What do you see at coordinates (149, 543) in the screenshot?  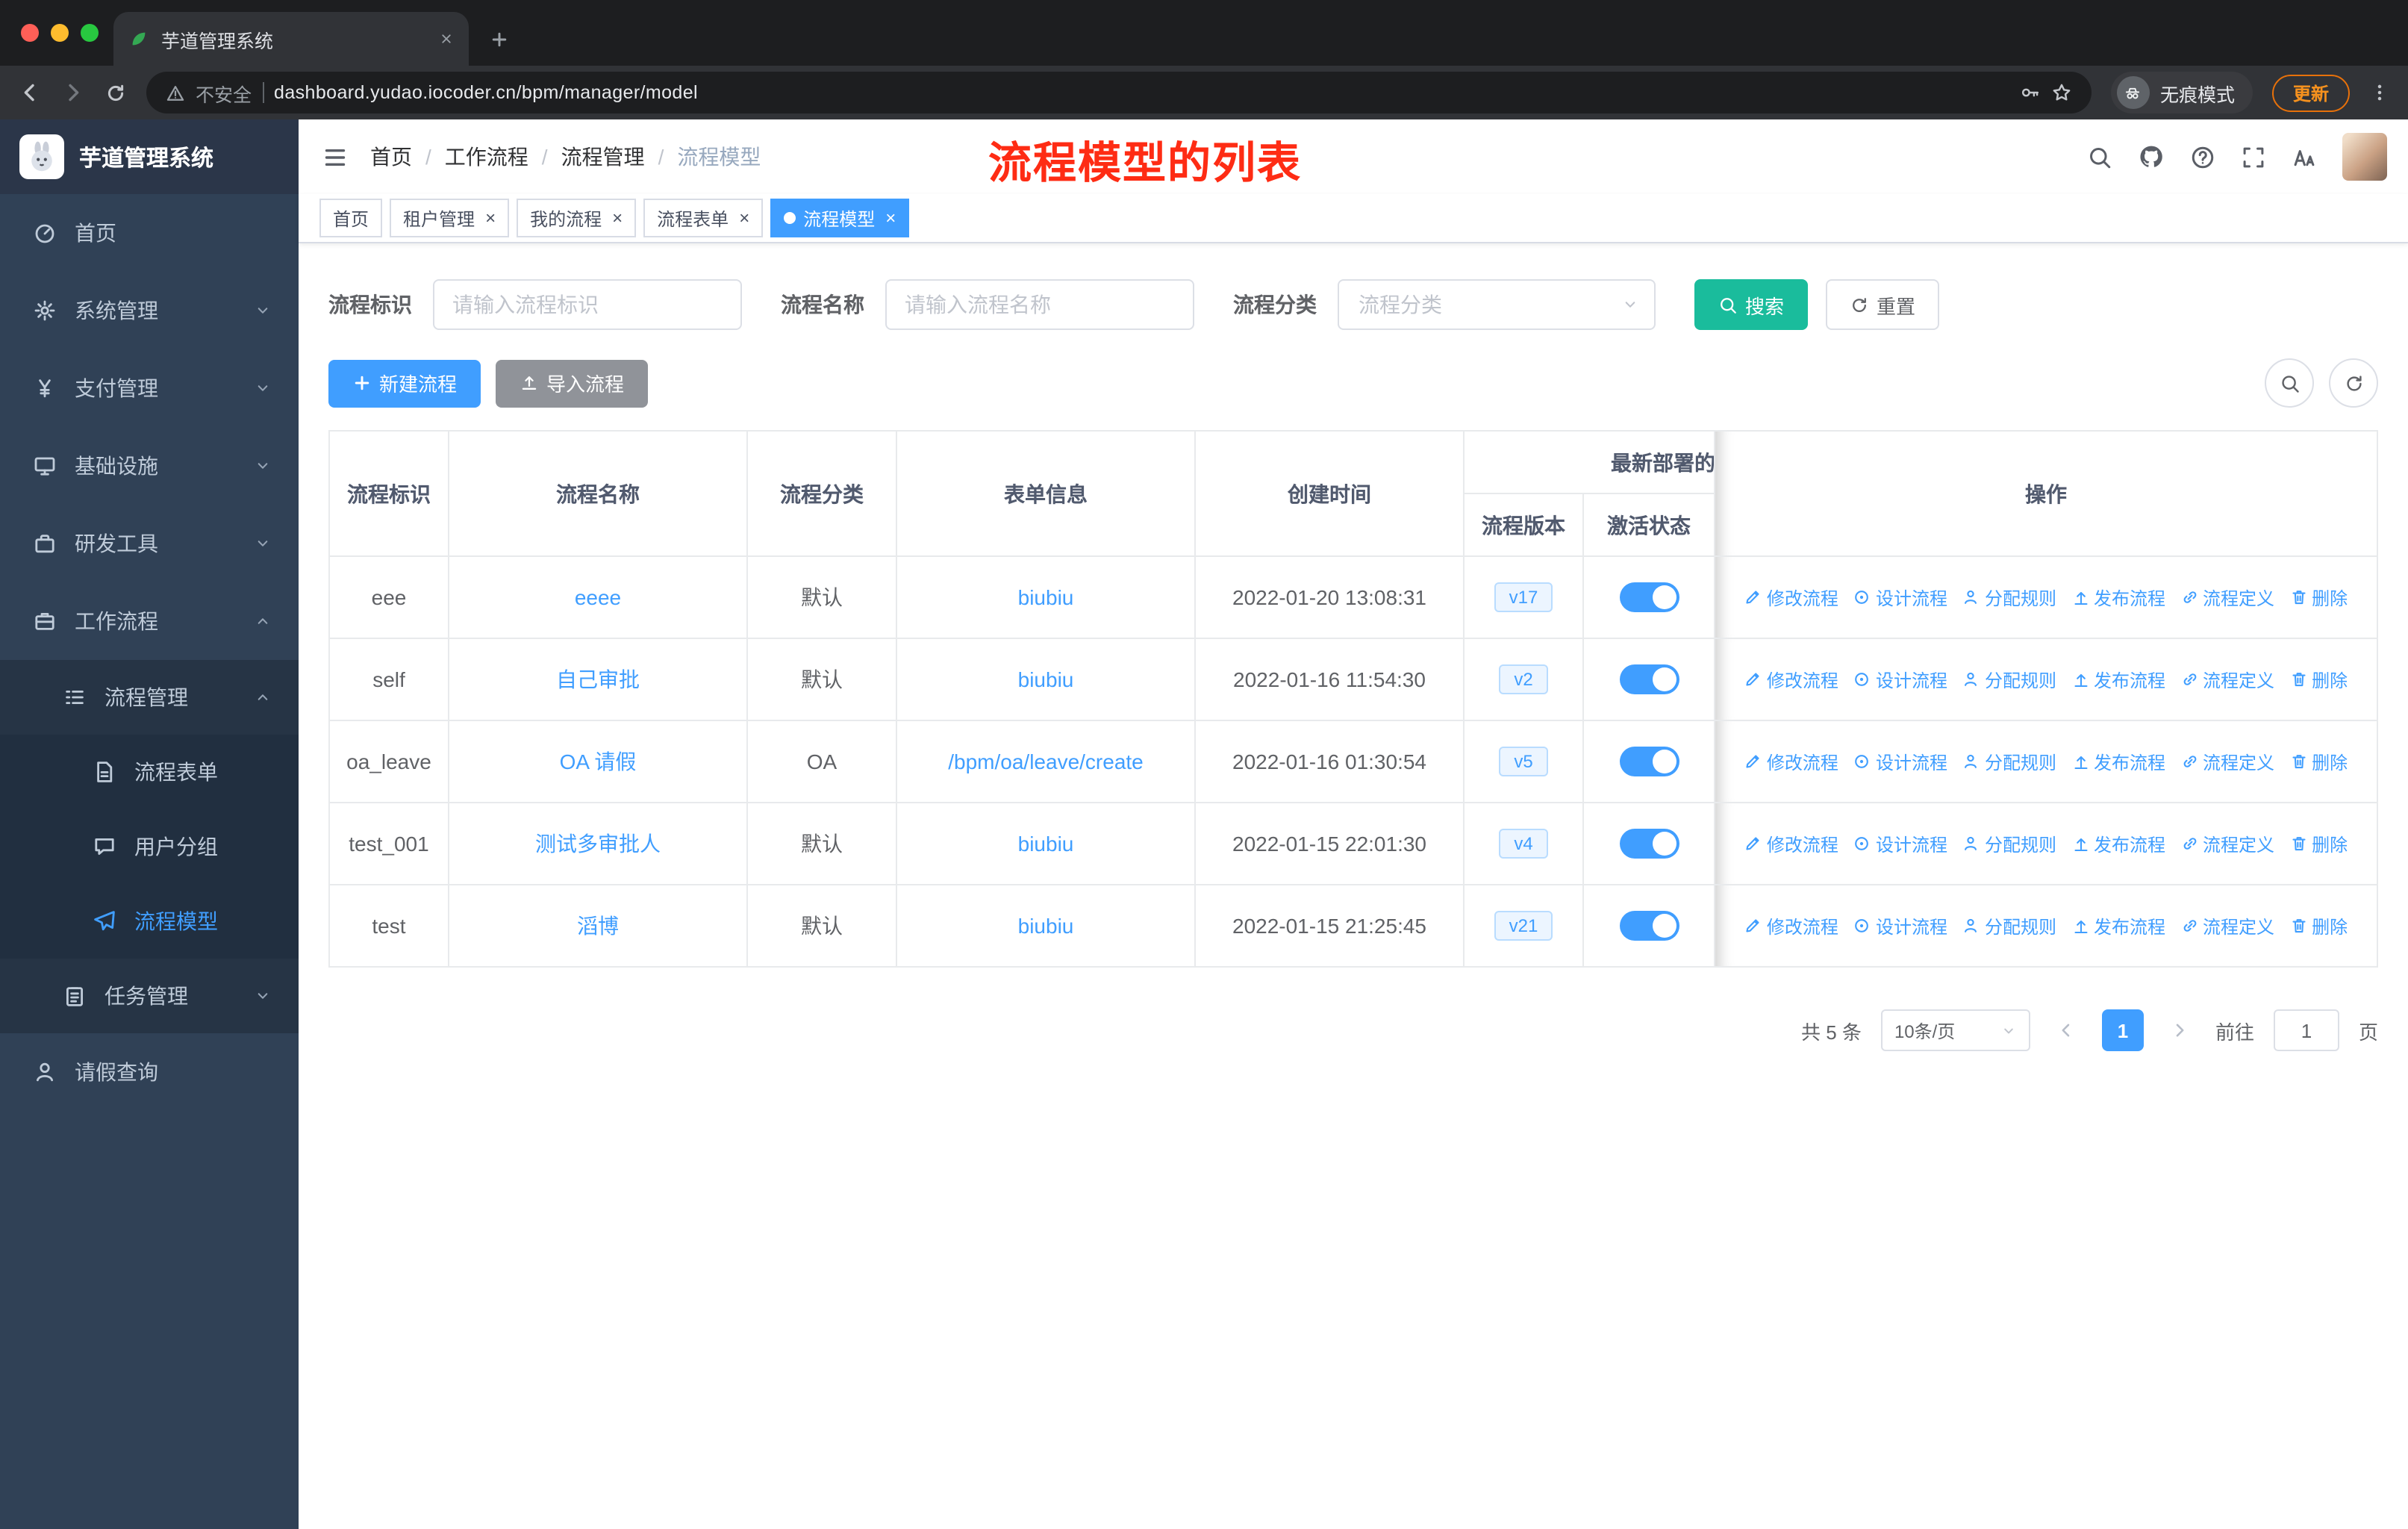 I see `sidebar-item-dev-tools: 研发工具` at bounding box center [149, 543].